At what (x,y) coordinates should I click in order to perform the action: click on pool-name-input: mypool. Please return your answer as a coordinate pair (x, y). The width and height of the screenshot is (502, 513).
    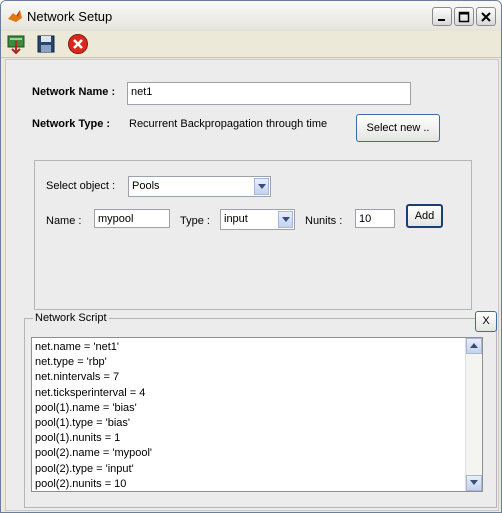
    Looking at the image, I should click on (132, 218).